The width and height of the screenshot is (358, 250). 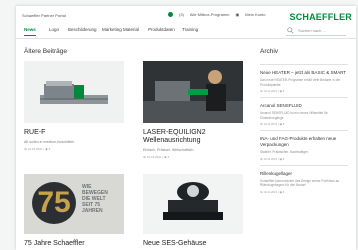 I want to click on card-description: Alt sollen in medium-forschätter, so click(x=49, y=142).